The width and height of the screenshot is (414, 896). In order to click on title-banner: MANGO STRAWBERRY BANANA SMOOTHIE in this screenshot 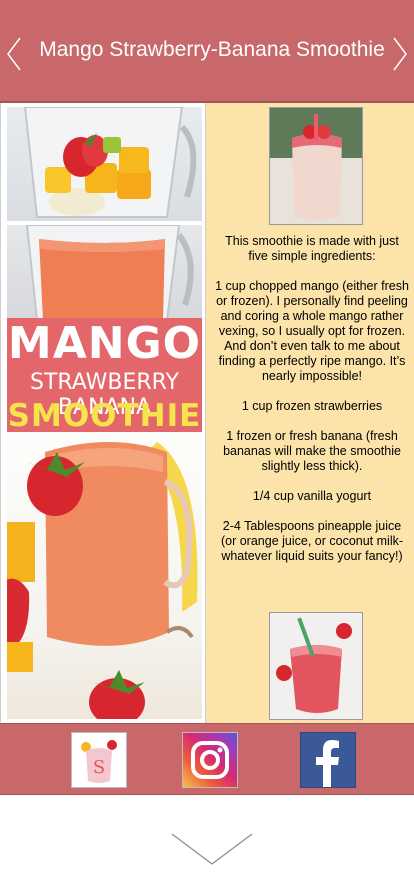, I will do `click(104, 376)`.